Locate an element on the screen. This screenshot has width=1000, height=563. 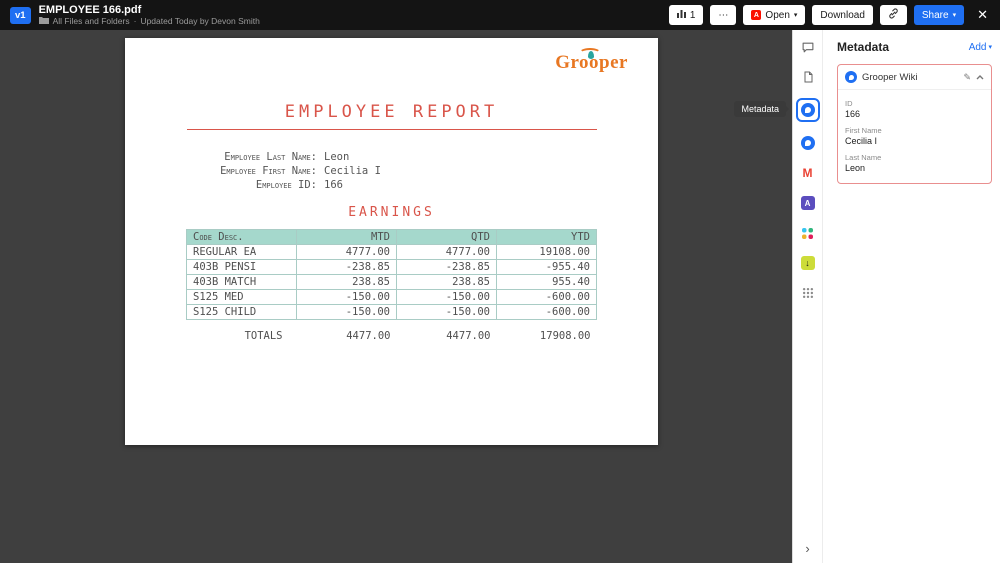
table-row: REGULAR EA 4777.00 4777.00 19108.00 is located at coordinates (391, 252).